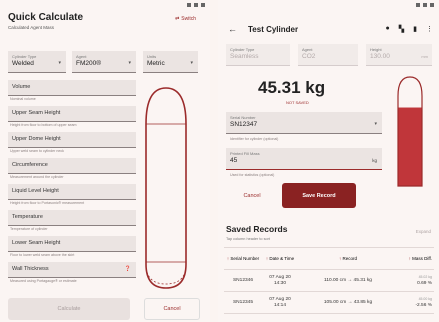 The height and width of the screenshot is (322, 439). What do you see at coordinates (254, 139) in the screenshot?
I see `serial-number-help: Identifier for cylinder (optional)` at bounding box center [254, 139].